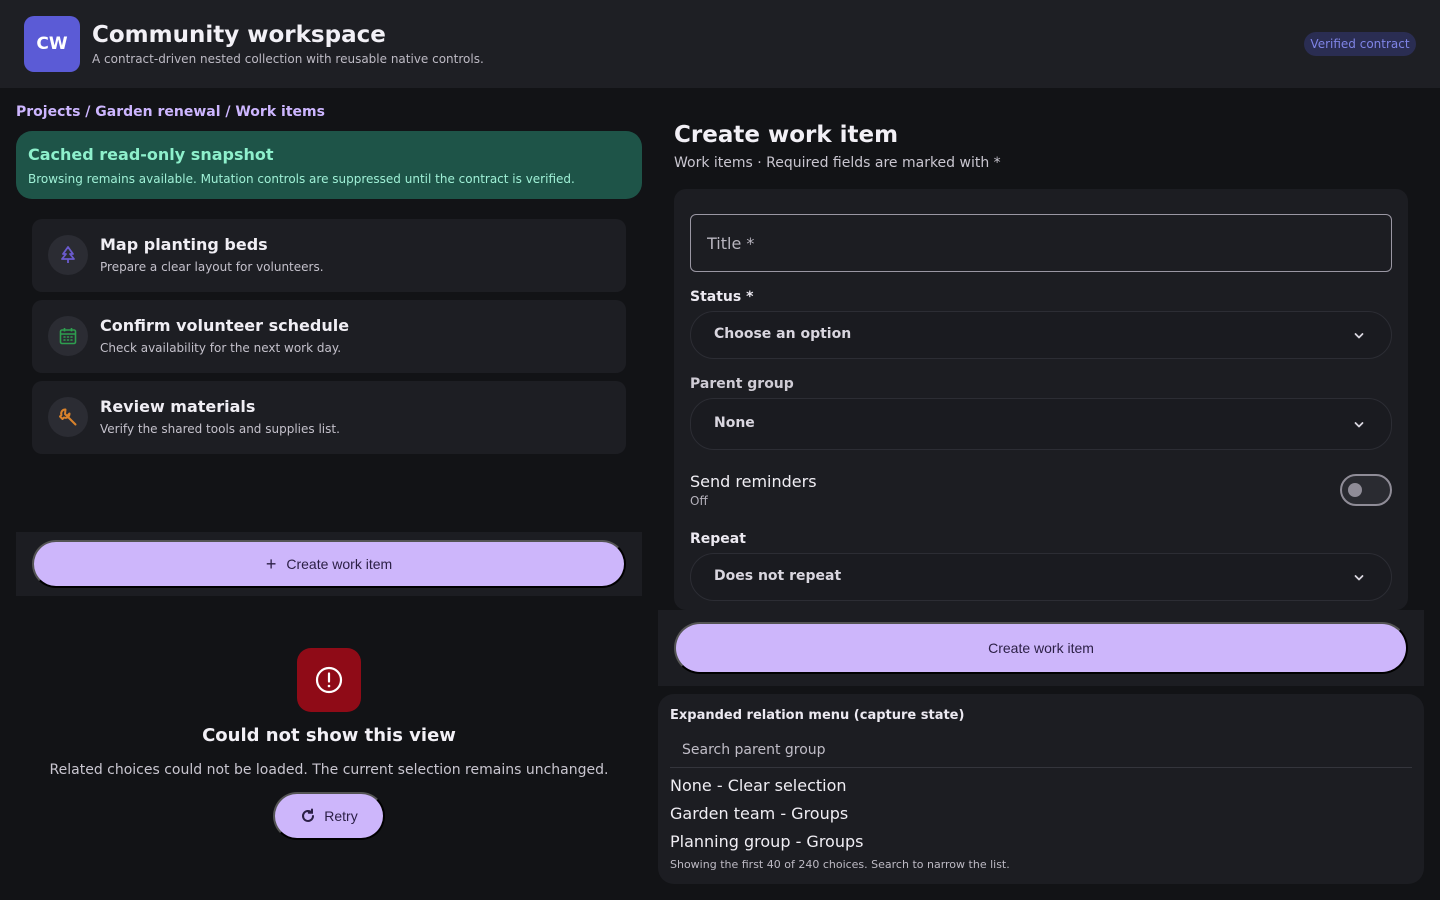 Image resolution: width=1440 pixels, height=900 pixels. What do you see at coordinates (817, 715) in the screenshot?
I see `relation-menu-title: Expanded relation menu (capture state)` at bounding box center [817, 715].